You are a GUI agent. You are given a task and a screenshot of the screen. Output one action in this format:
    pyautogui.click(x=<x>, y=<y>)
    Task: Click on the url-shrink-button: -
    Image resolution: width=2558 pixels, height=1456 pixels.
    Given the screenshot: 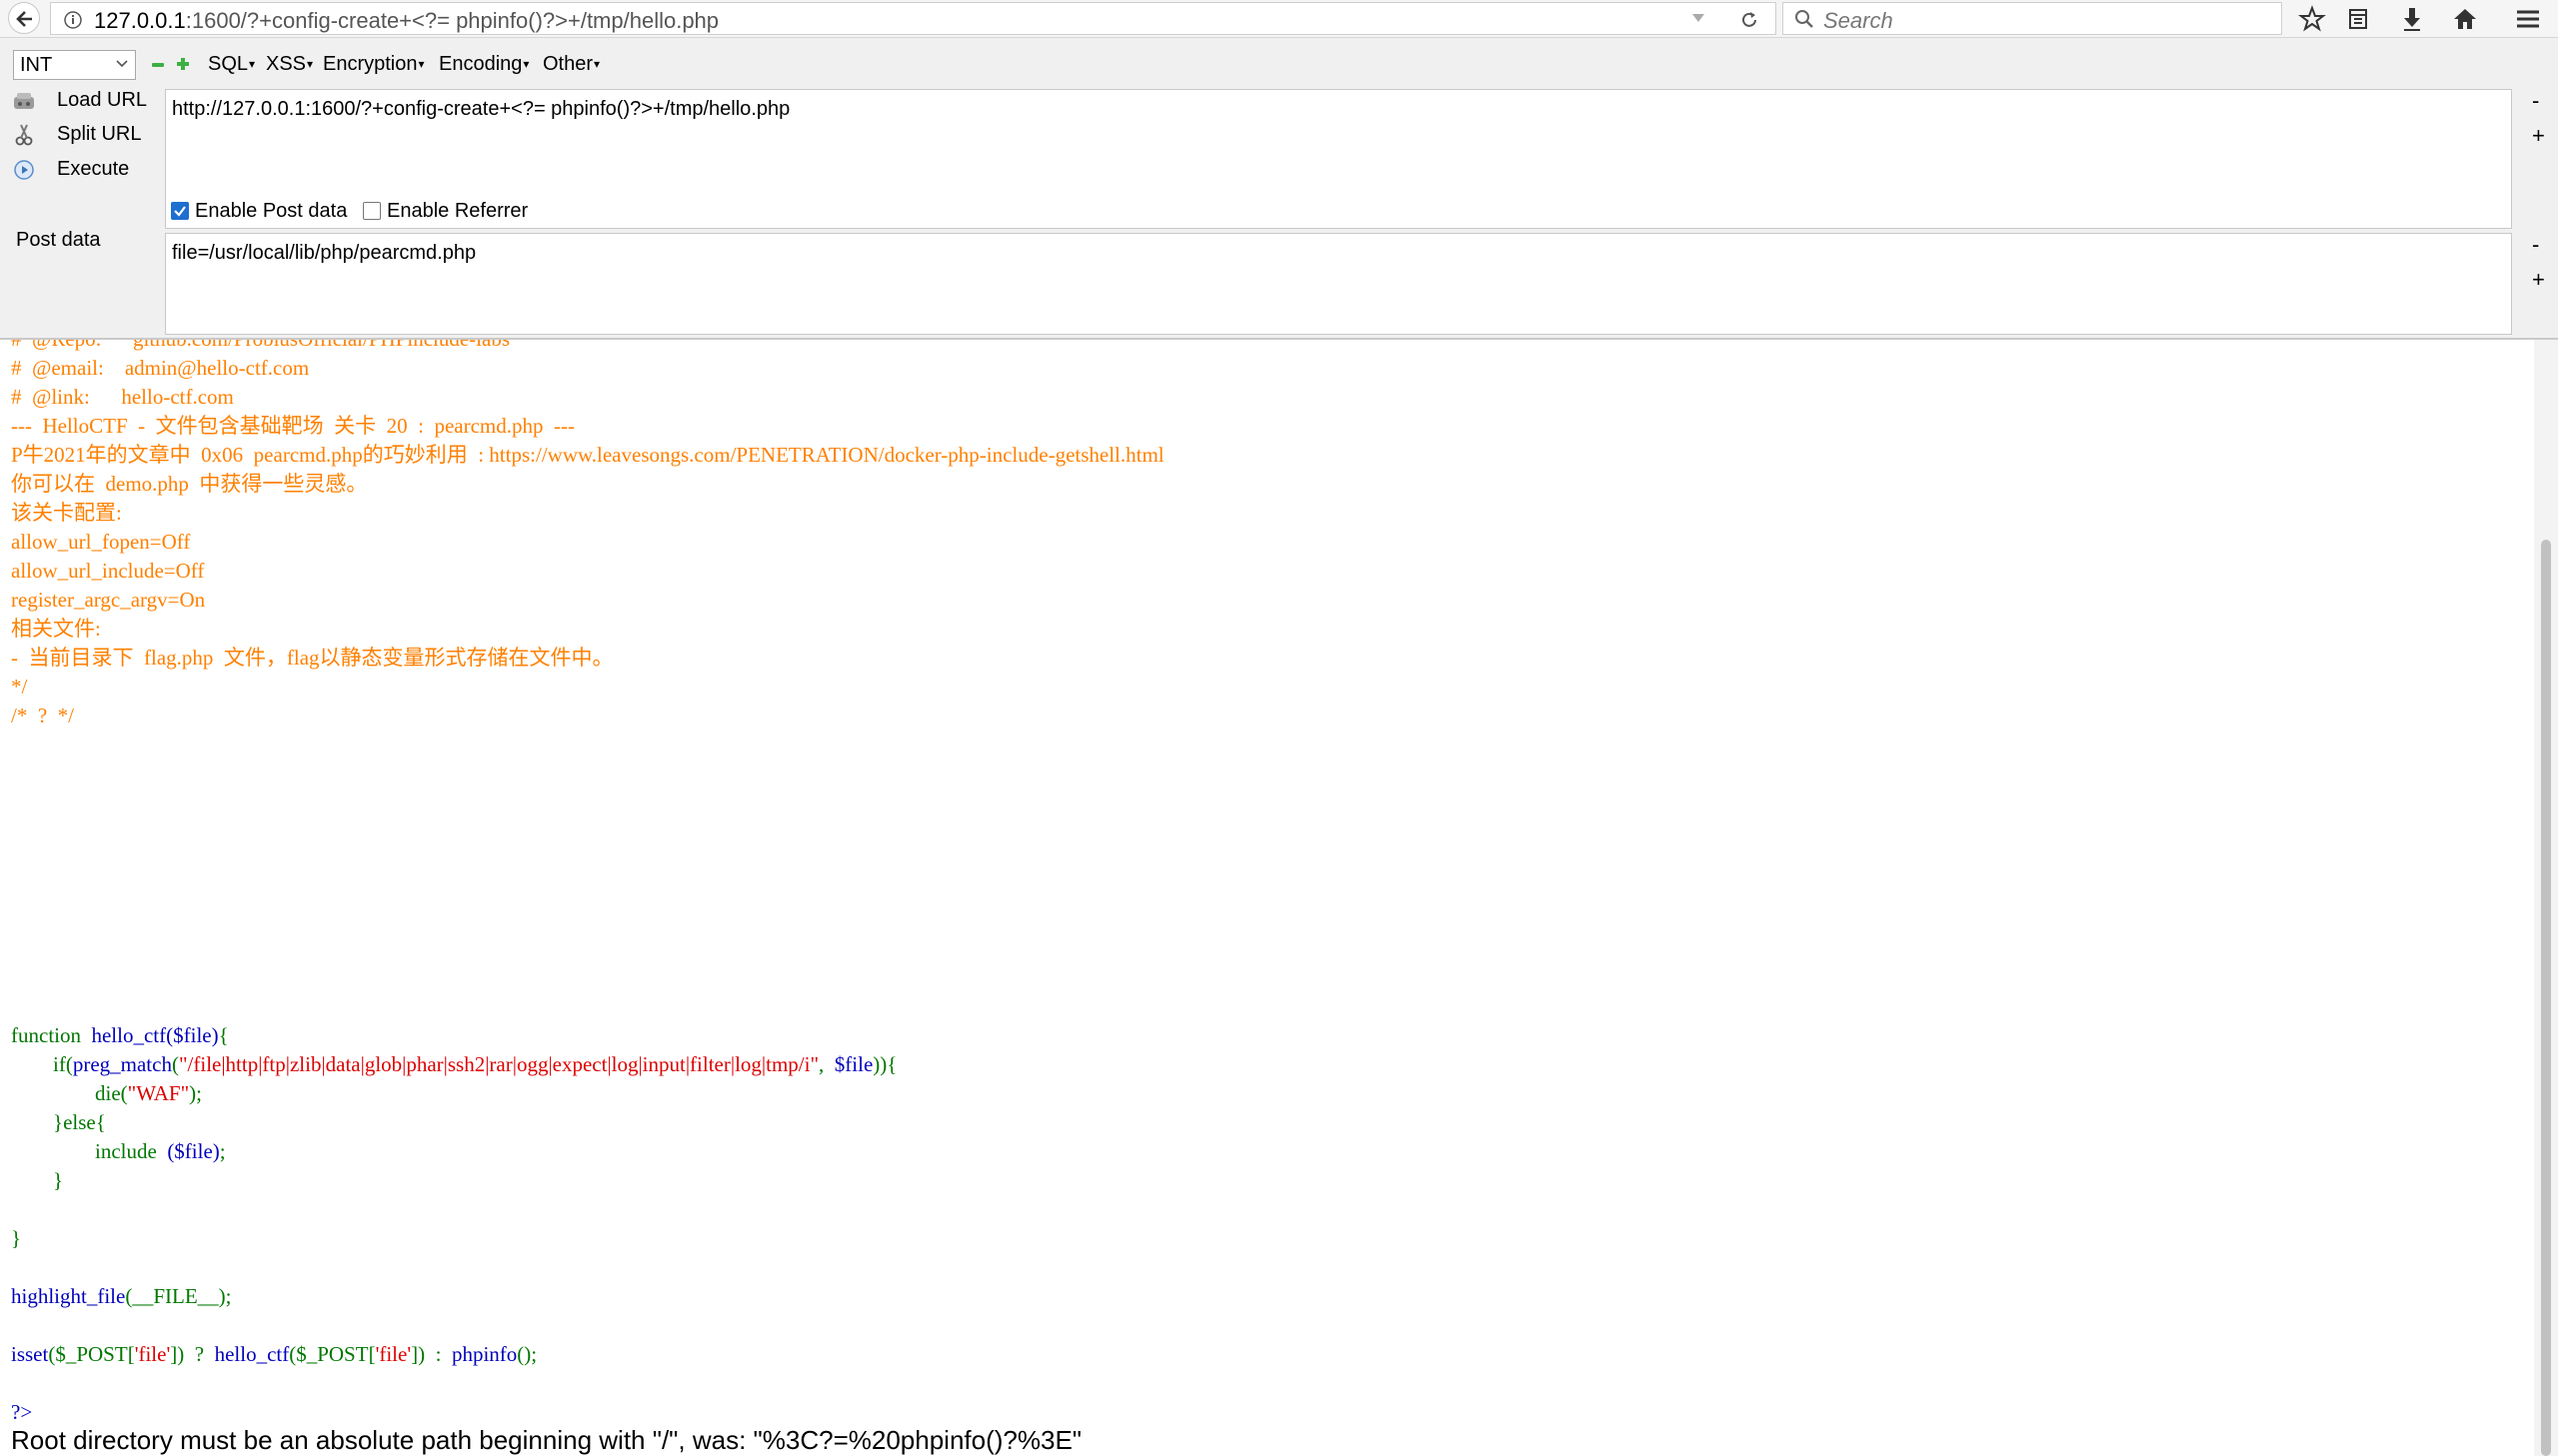 What is the action you would take?
    pyautogui.click(x=2535, y=101)
    